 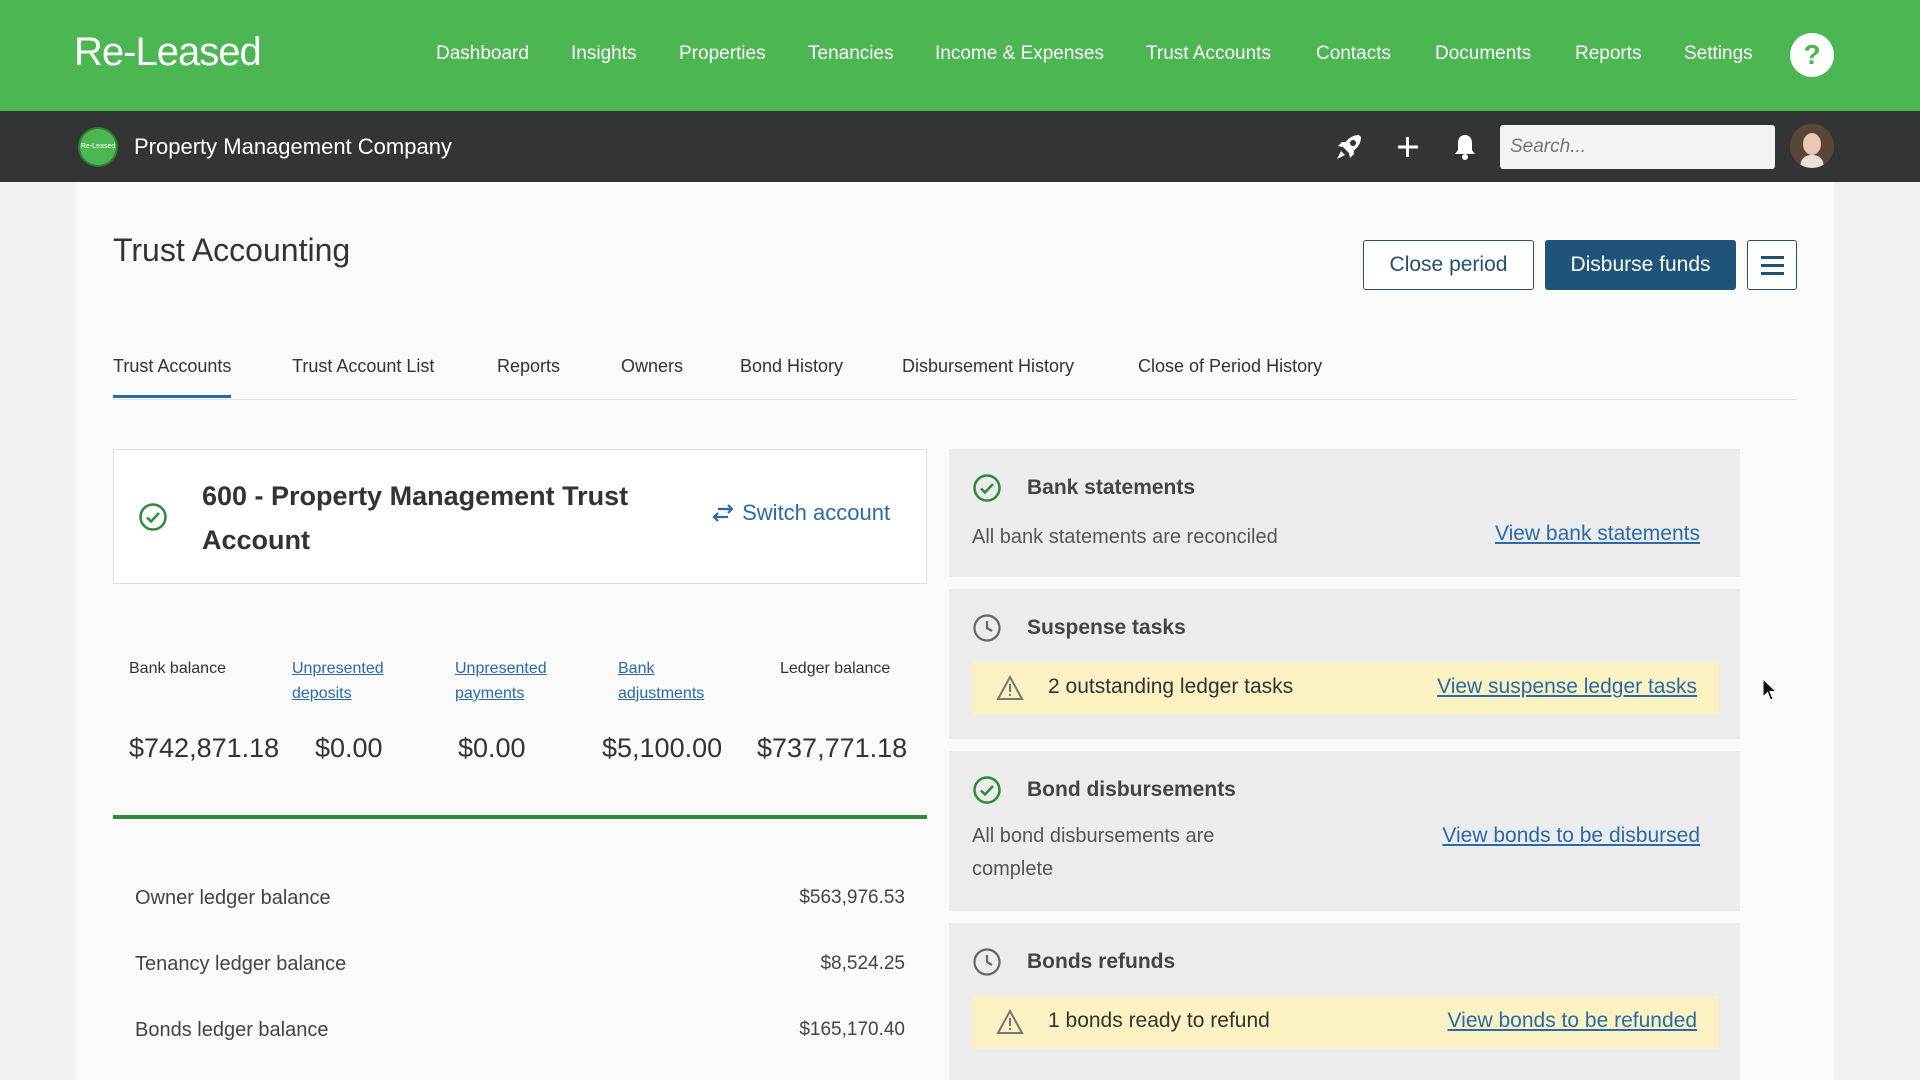 What do you see at coordinates (177, 668) in the screenshot?
I see `bank-balance-label: Bank balance` at bounding box center [177, 668].